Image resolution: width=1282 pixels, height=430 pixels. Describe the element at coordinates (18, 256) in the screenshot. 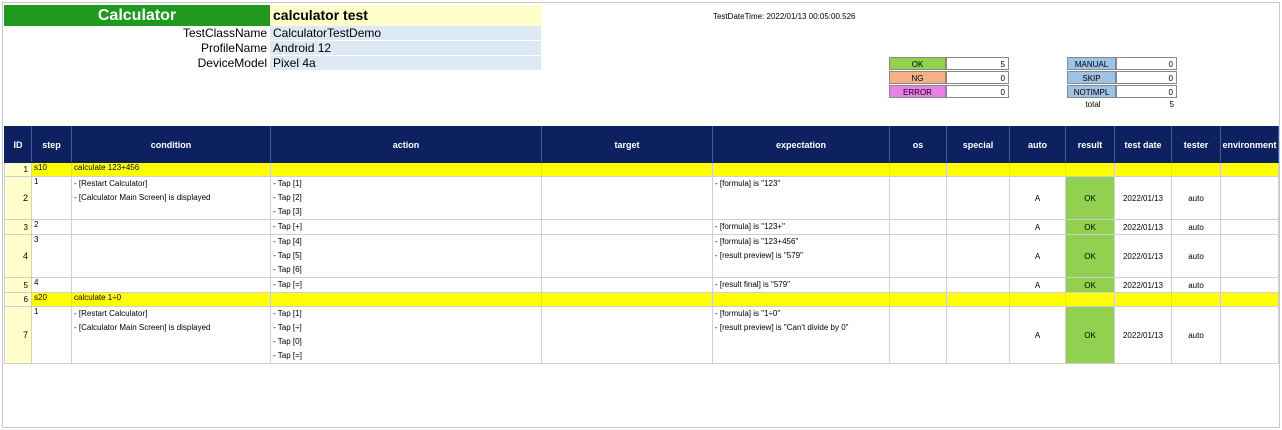

I see `row-id-cell: 4` at that location.